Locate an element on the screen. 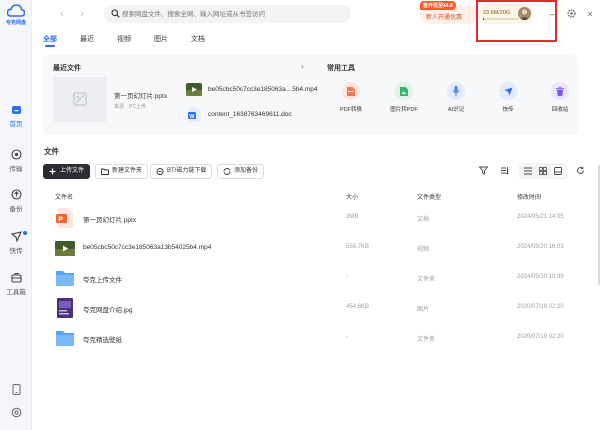 The image size is (600, 430). table-row: 夸克精选壁纸 - 文件夹 2020/07/19 02:20 is located at coordinates (310, 338).